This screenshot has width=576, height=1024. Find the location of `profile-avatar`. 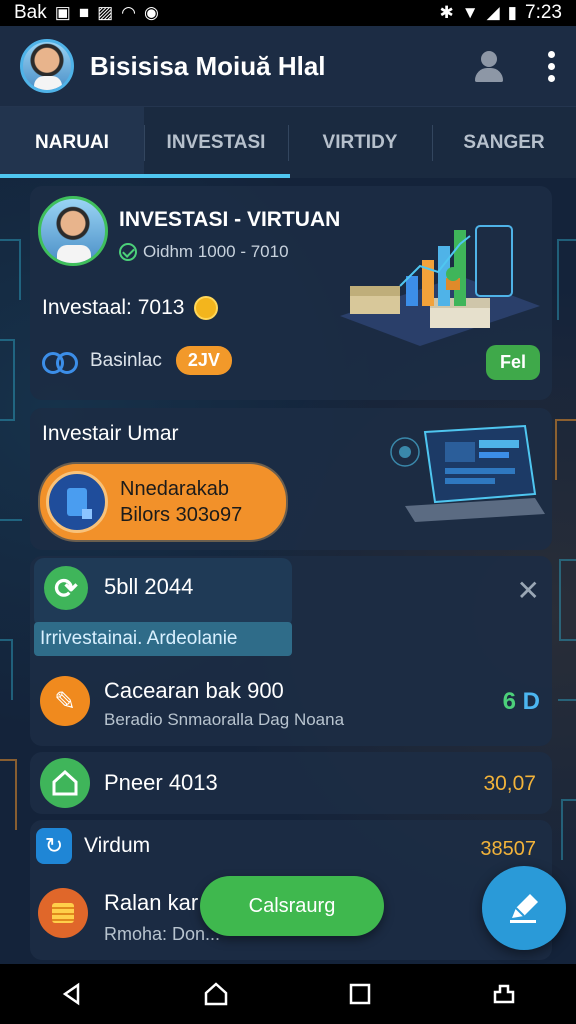

profile-avatar is located at coordinates (73, 231).